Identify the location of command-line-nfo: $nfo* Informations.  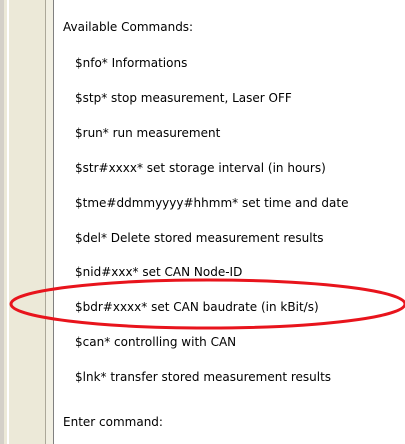
(131, 63).